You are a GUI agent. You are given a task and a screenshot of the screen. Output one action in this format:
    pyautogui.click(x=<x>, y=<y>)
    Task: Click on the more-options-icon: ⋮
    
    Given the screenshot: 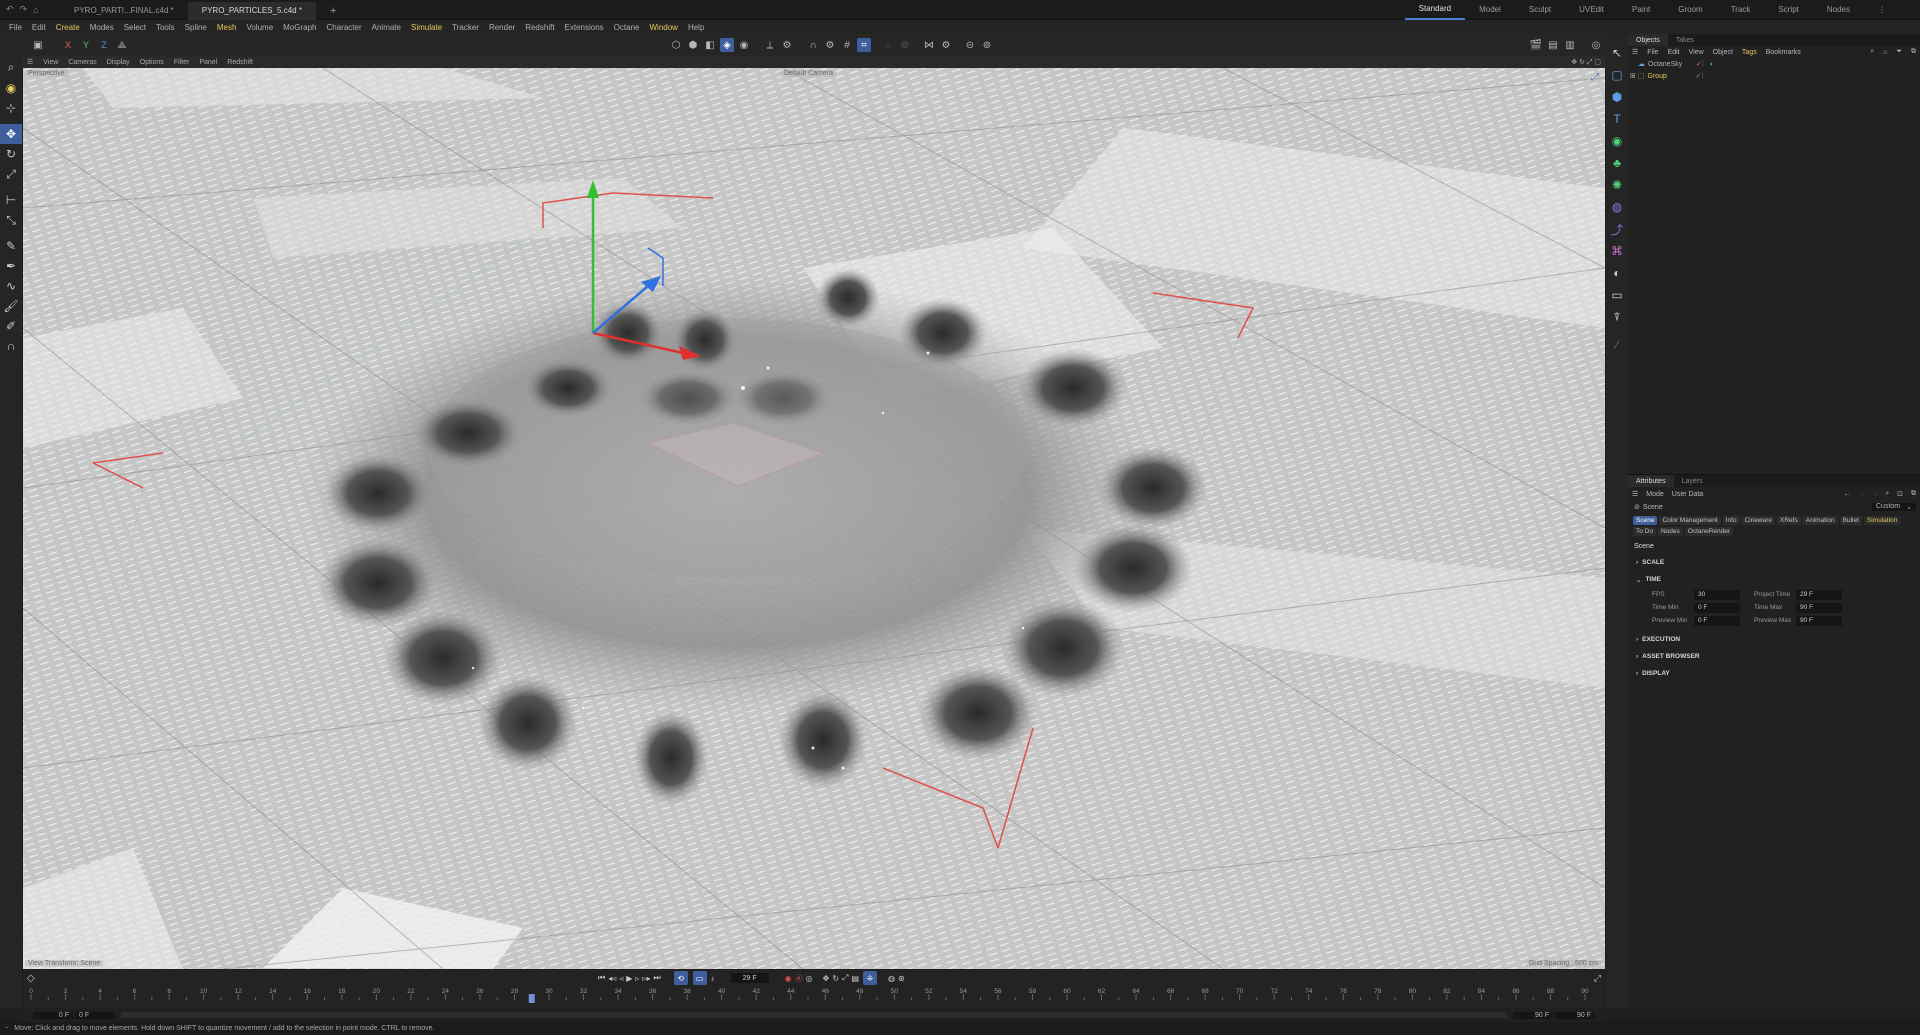 What is the action you would take?
    pyautogui.click(x=1882, y=10)
    